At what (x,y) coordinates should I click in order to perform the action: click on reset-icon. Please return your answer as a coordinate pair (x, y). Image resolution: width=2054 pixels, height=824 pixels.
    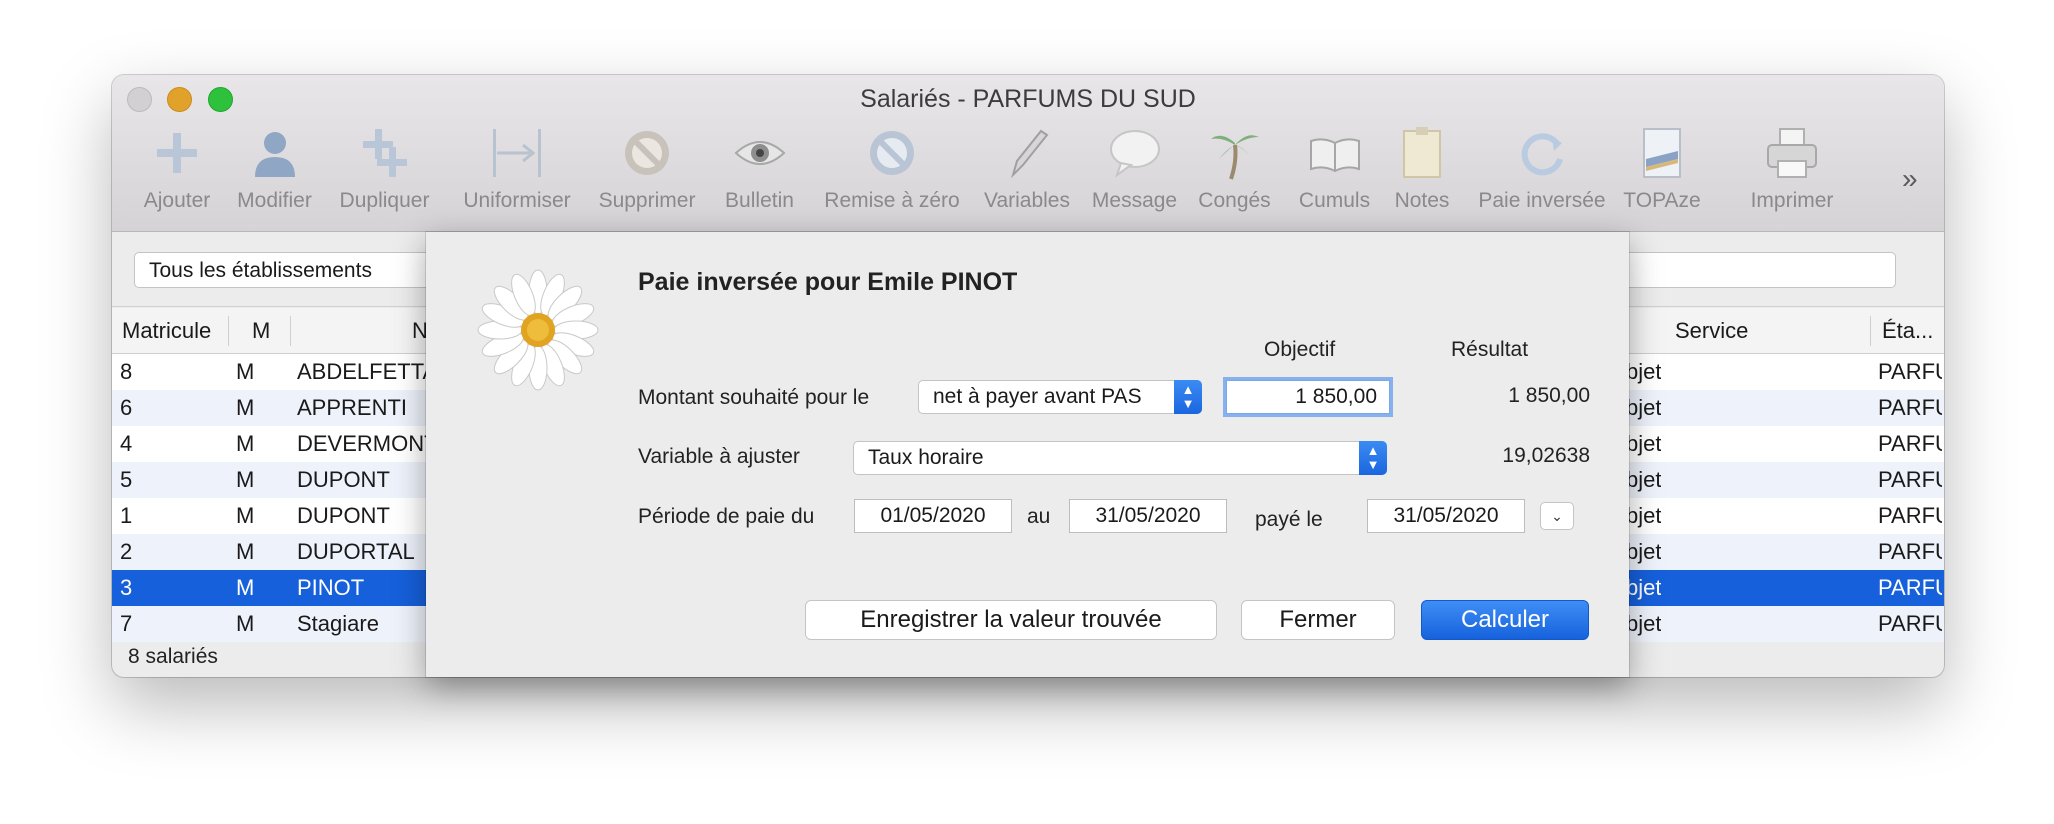
    Looking at the image, I should click on (892, 153).